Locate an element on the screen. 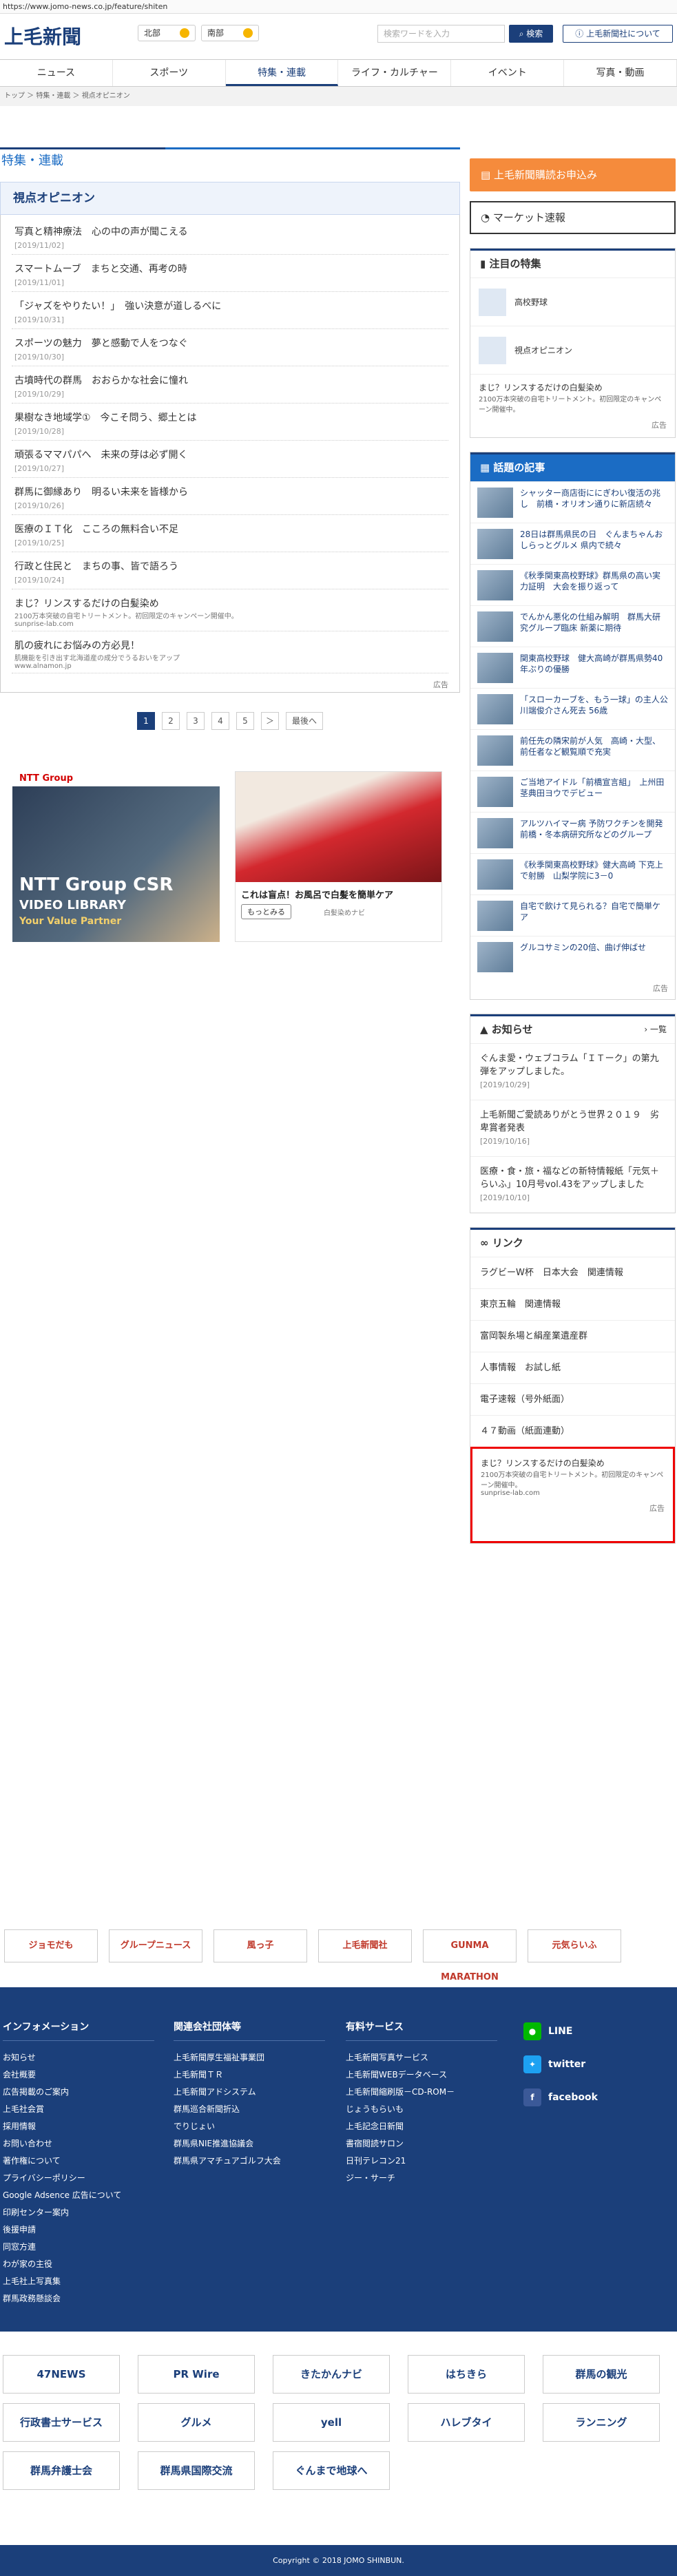 The width and height of the screenshot is (677, 2576). footer-link: 上毛新聞アドシステム is located at coordinates (250, 2092).